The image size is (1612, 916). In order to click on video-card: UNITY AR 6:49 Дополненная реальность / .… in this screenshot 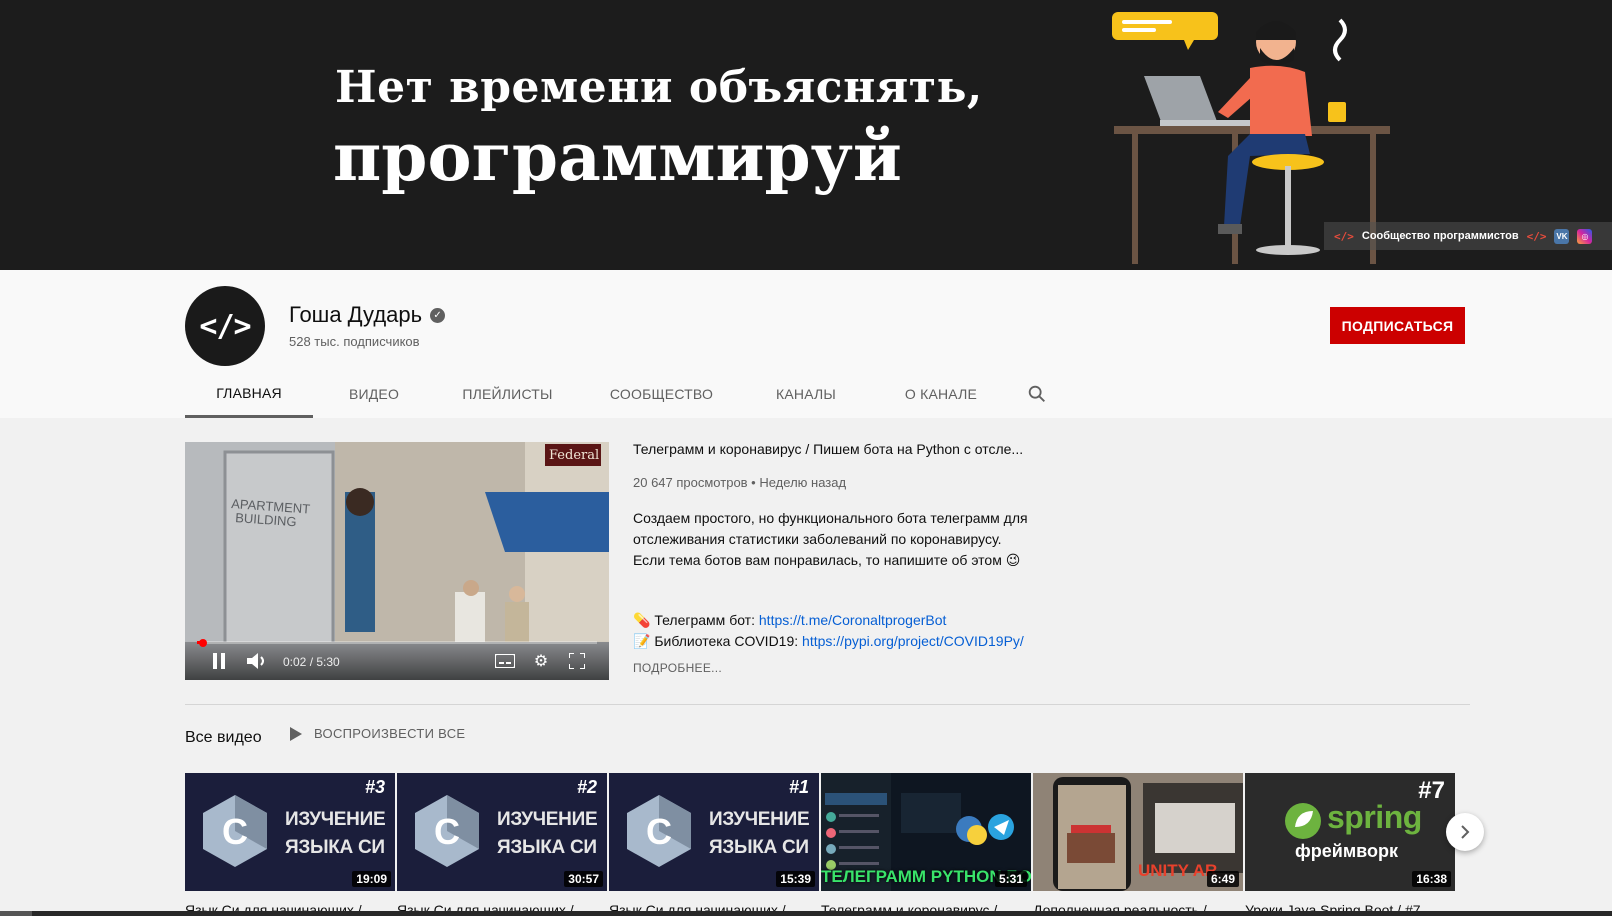, I will do `click(1138, 844)`.